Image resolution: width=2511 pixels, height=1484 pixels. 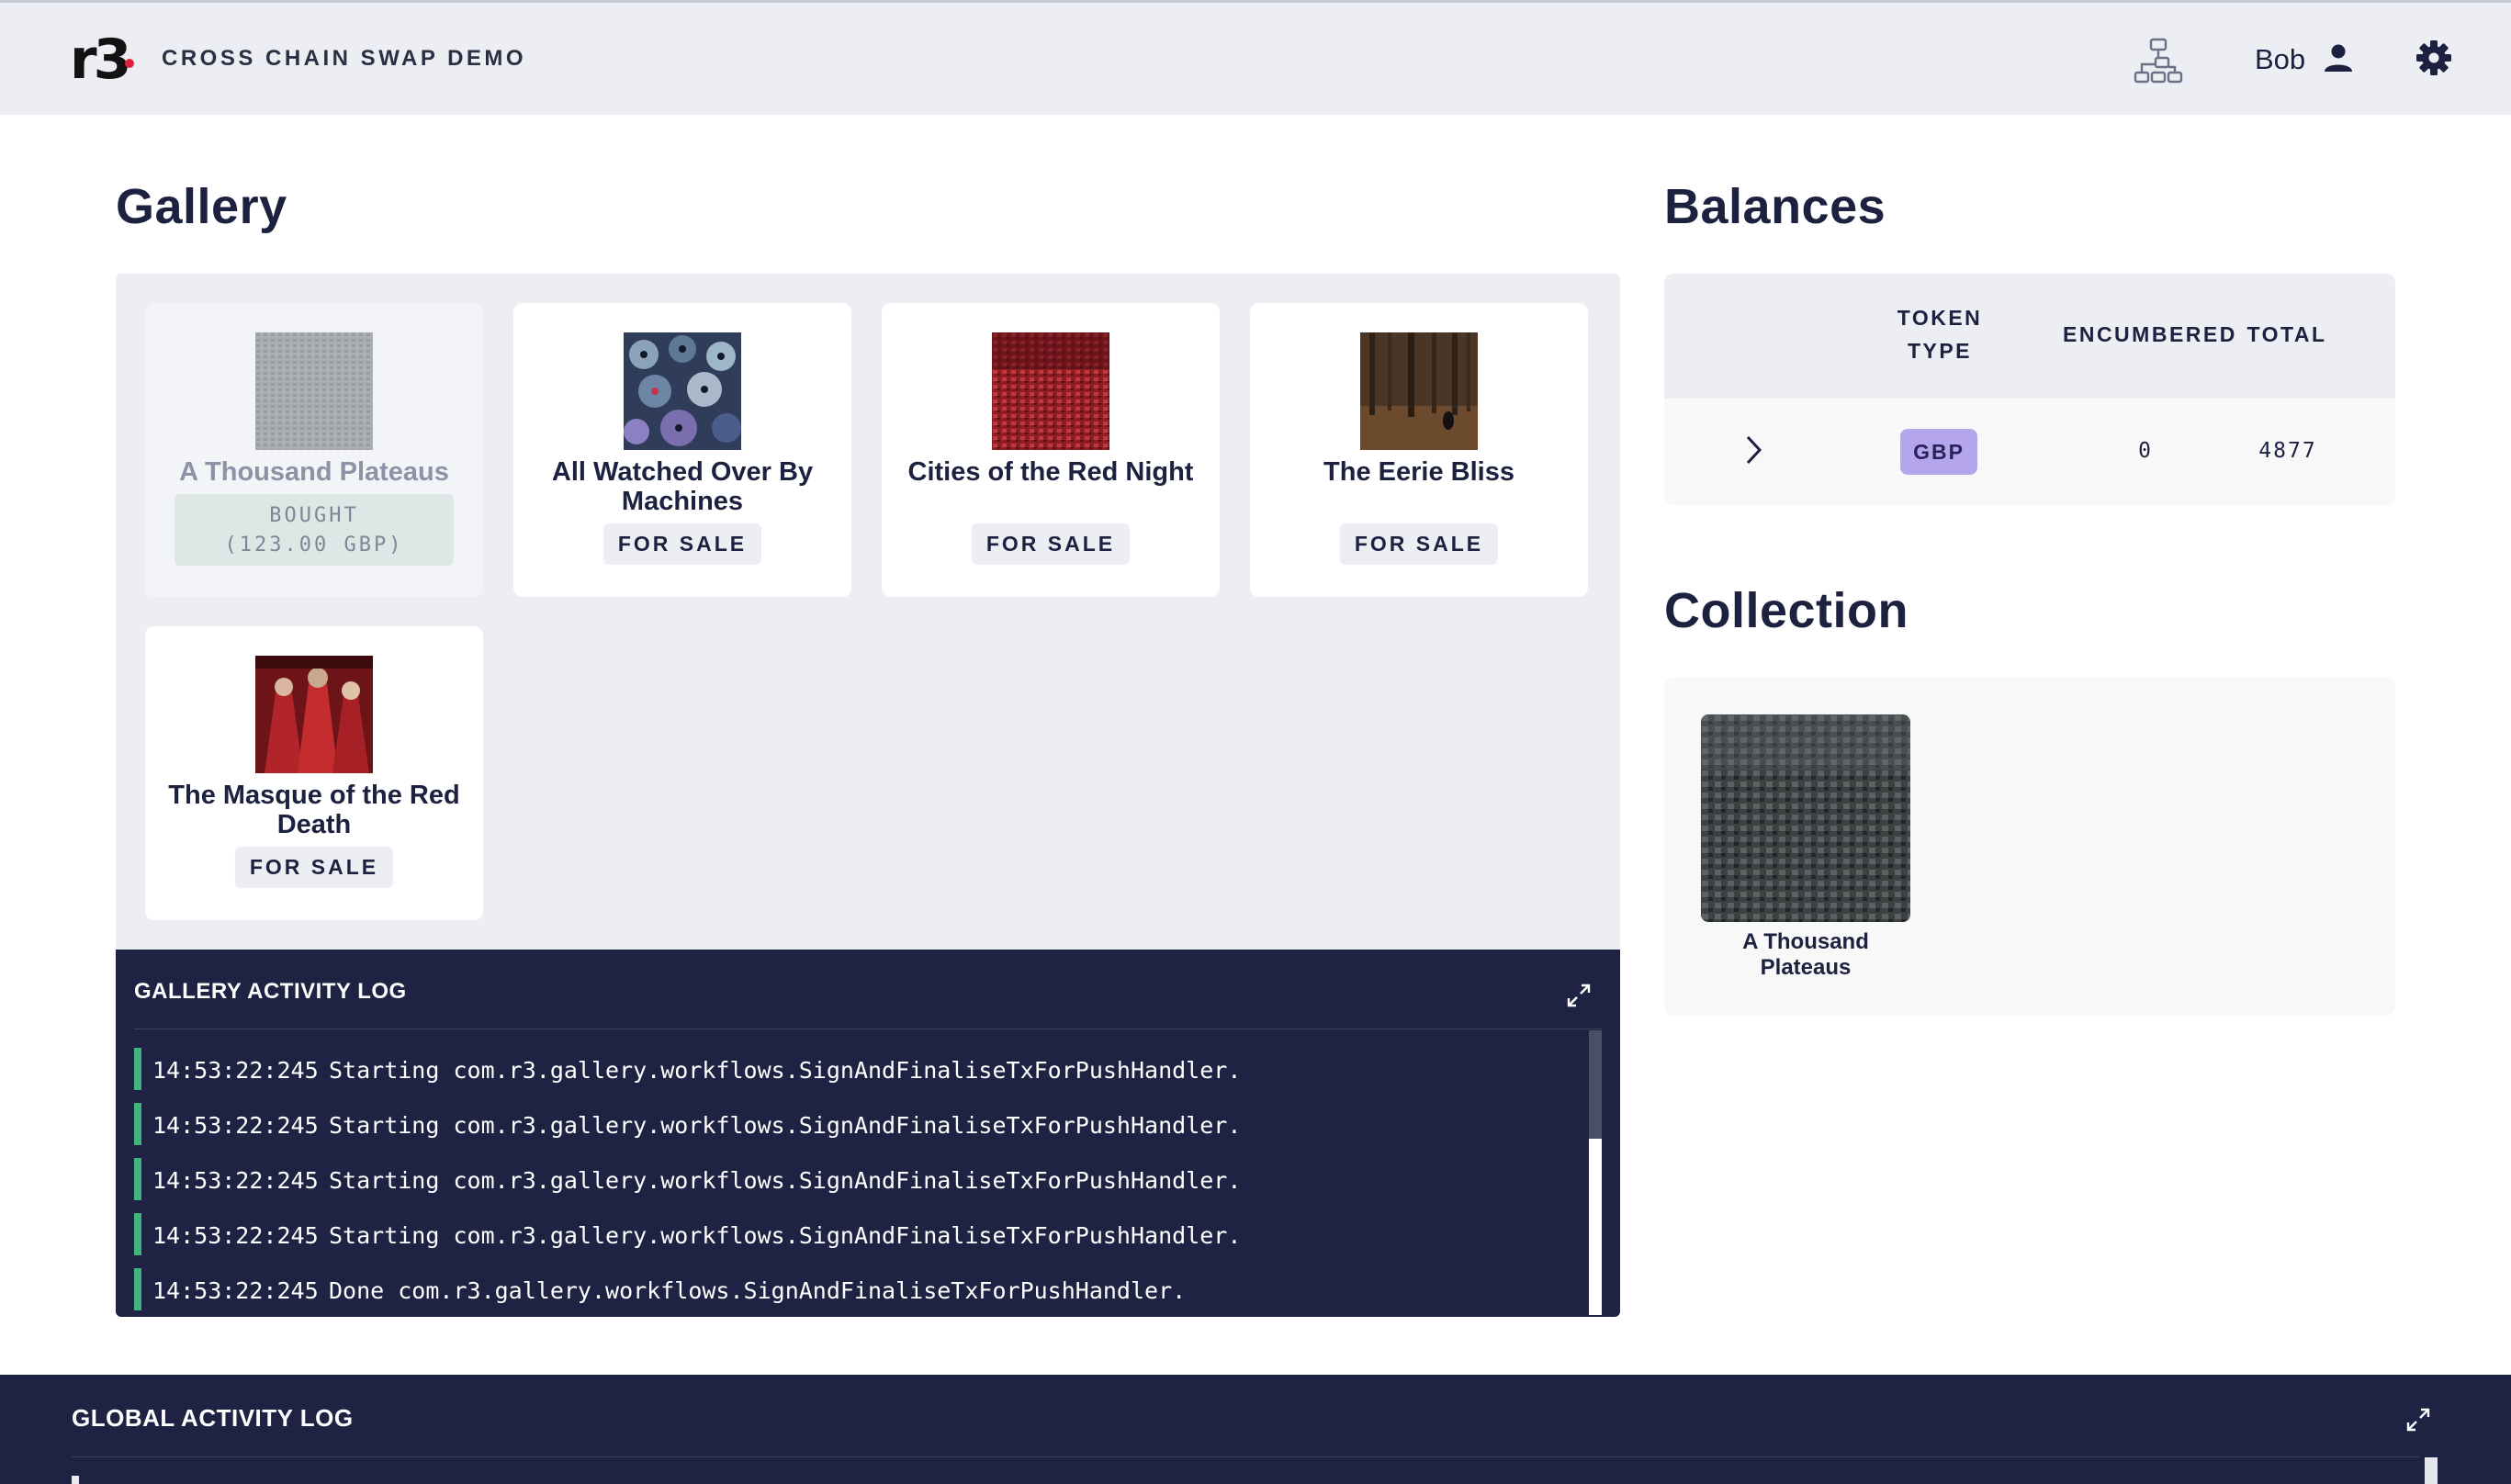 I want to click on global-log-scrollbar, so click(x=2431, y=1471).